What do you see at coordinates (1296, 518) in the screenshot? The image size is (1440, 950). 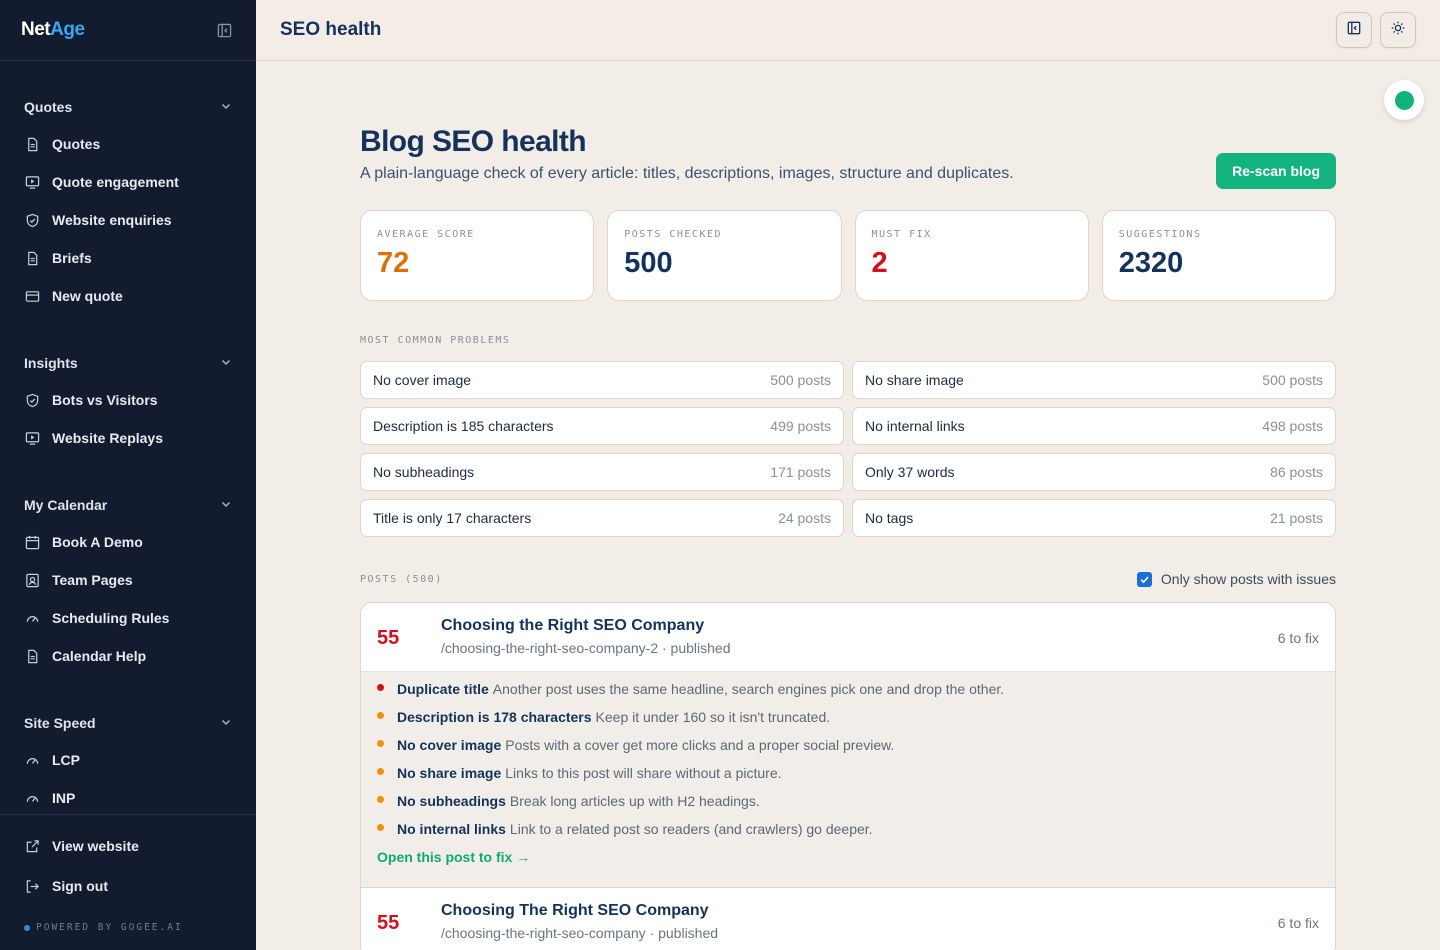 I see `problem-count: 21 posts` at bounding box center [1296, 518].